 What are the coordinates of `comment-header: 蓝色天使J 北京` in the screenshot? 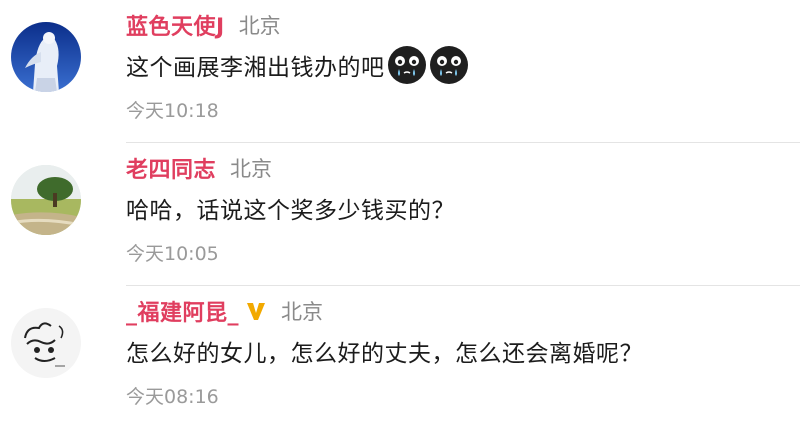 It's located at (203, 25).